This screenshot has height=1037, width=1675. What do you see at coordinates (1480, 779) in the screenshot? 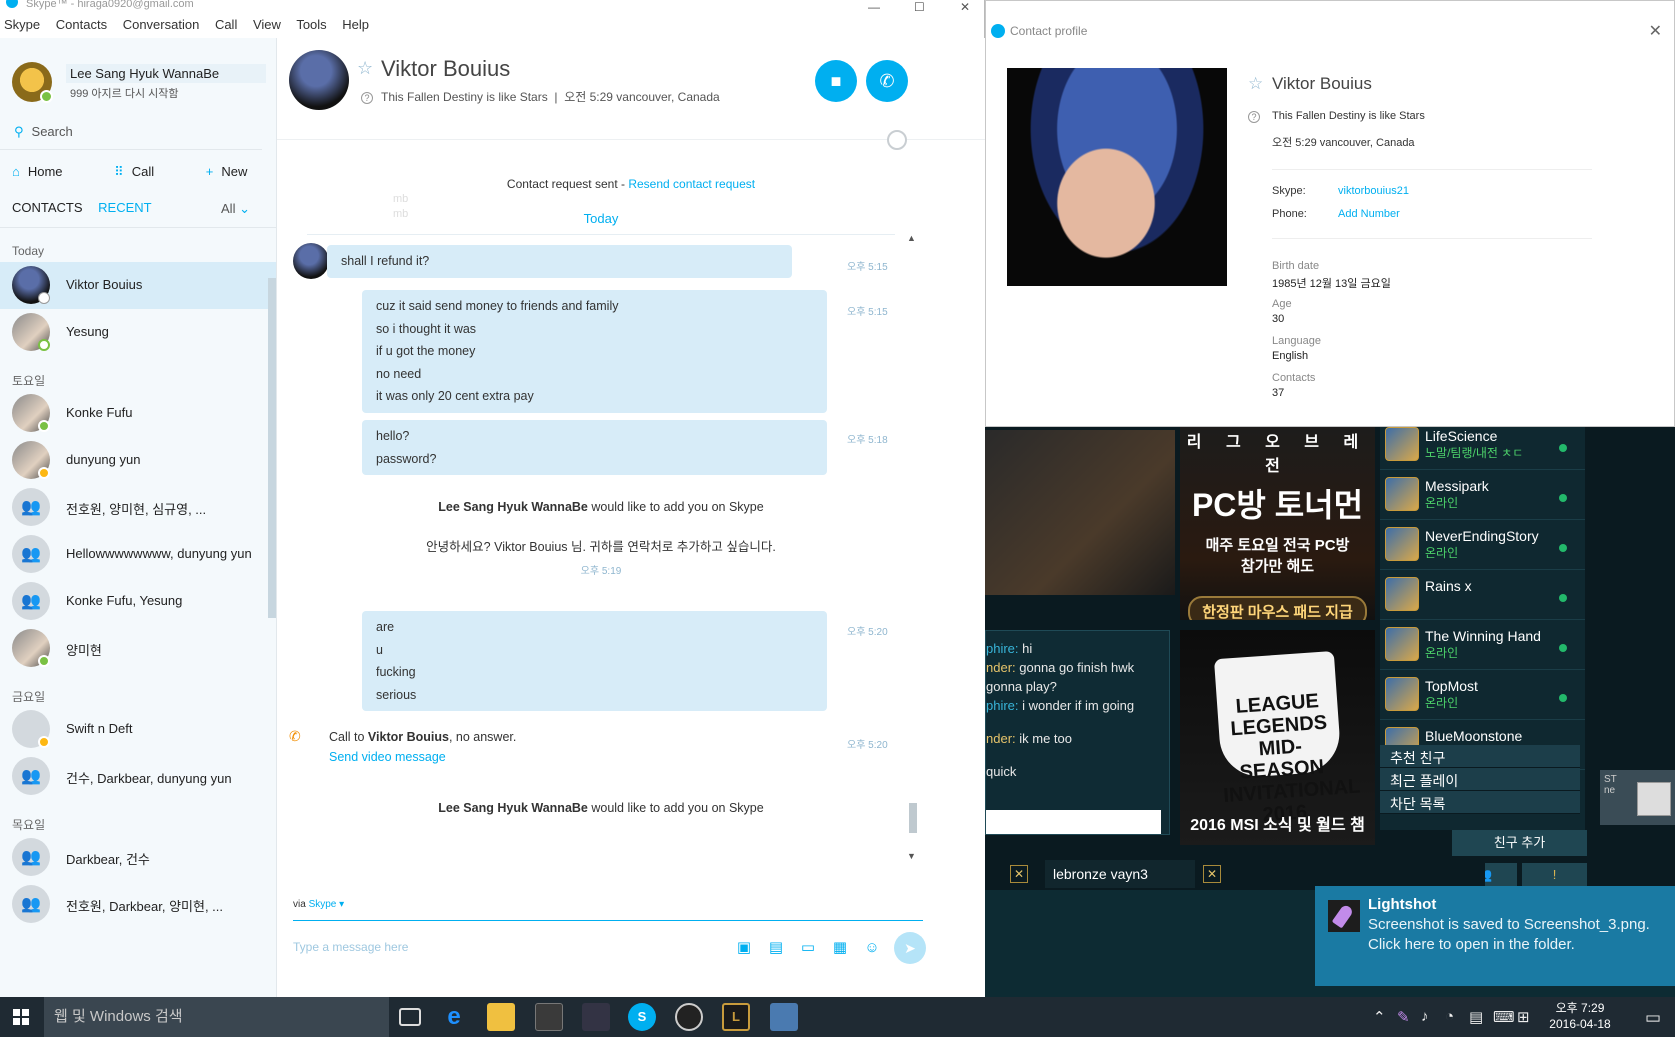
I see `menu-item-recent-play: 최근 플레이` at bounding box center [1480, 779].